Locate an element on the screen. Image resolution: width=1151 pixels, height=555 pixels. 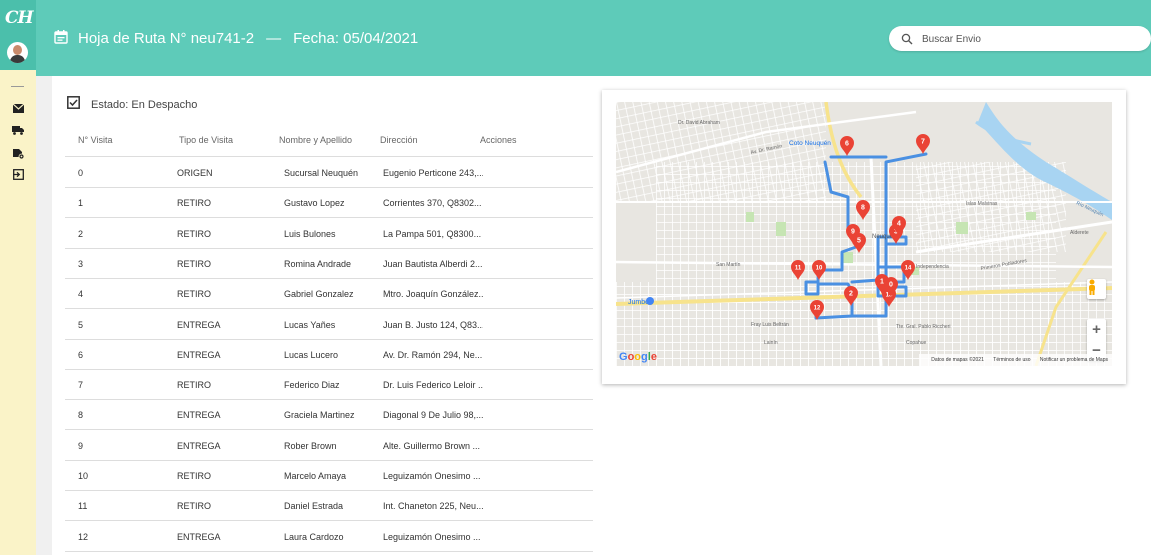
col-header-address: Dirección is located at coordinates (399, 140).